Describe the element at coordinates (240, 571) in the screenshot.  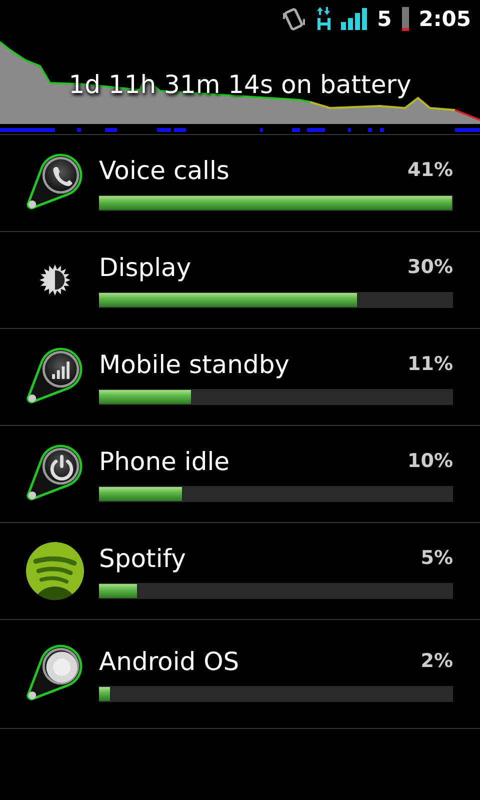
I see `usage-row: Spotify 5%` at that location.